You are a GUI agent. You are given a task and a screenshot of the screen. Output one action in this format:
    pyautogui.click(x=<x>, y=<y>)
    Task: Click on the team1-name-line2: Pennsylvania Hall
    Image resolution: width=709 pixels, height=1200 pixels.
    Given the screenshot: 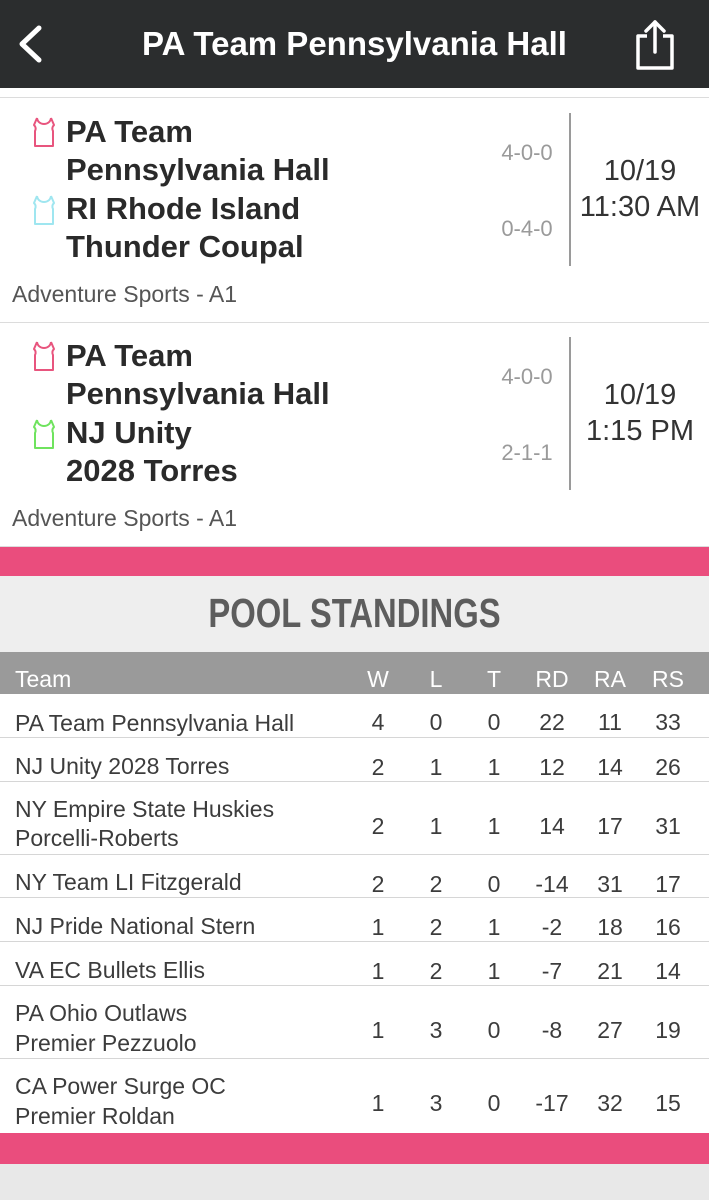 What is the action you would take?
    pyautogui.click(x=198, y=169)
    